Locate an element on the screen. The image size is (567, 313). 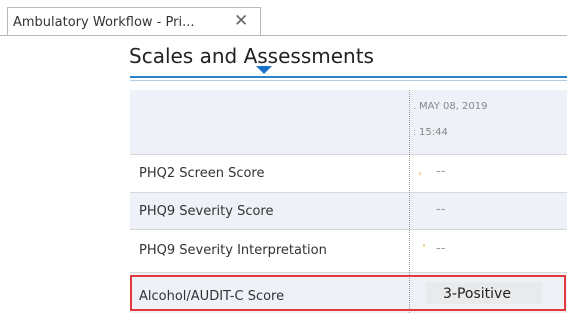
table-row: PHQ2 Screen Score -- is located at coordinates (348, 174).